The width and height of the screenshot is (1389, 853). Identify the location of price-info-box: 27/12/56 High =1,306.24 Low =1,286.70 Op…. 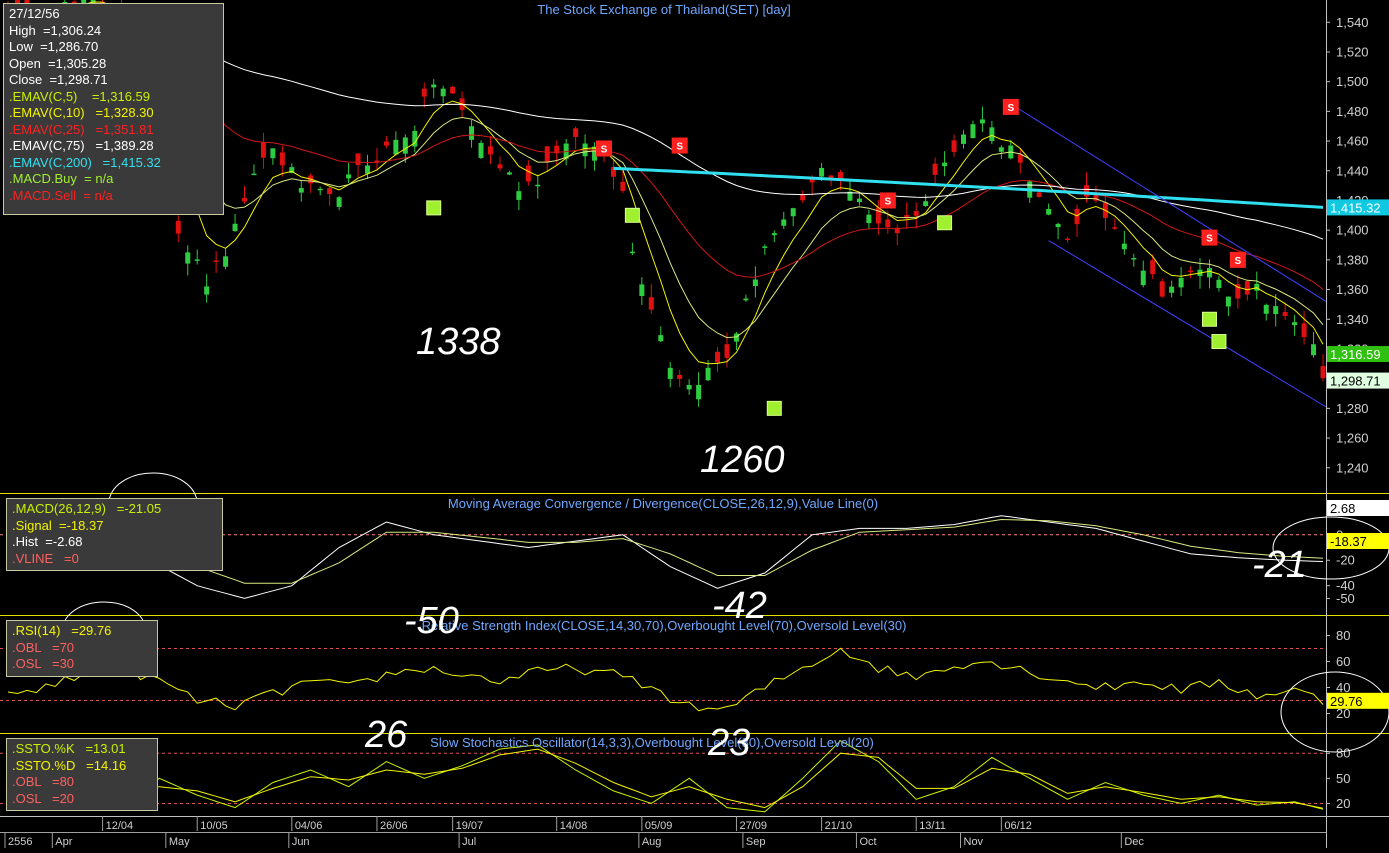
(113, 109).